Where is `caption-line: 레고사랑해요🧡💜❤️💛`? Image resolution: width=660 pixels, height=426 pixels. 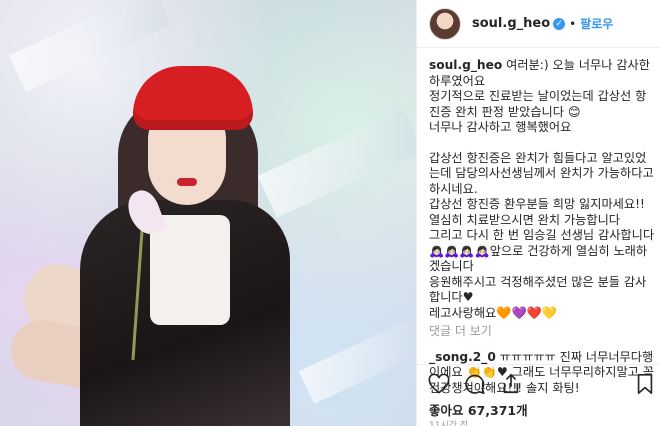 caption-line: 레고사랑해요🧡💜❤️💛 is located at coordinates (493, 312).